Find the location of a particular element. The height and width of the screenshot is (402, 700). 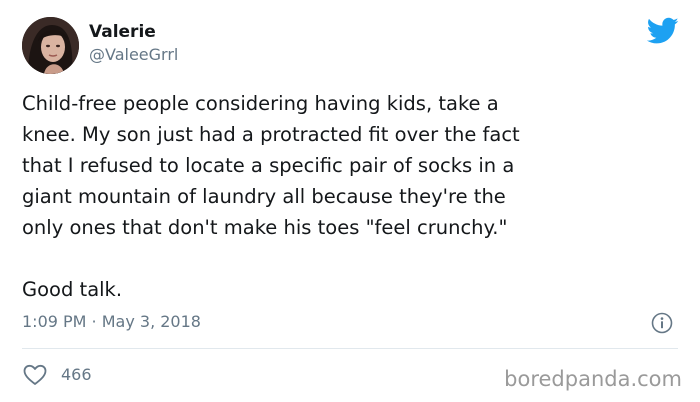

heart-icon is located at coordinates (35, 375).